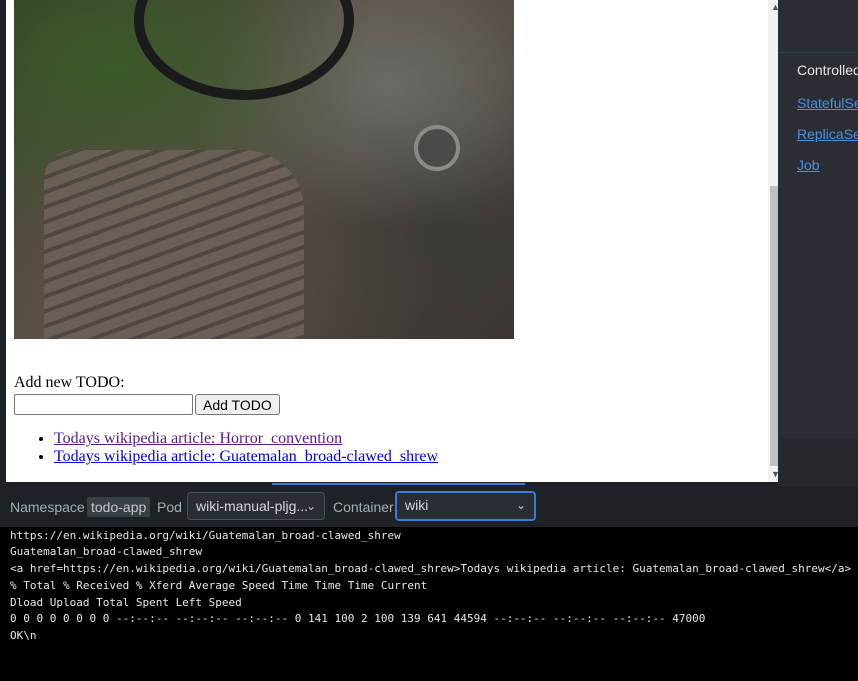  What do you see at coordinates (774, 326) in the screenshot?
I see `scrollbar-thumb` at bounding box center [774, 326].